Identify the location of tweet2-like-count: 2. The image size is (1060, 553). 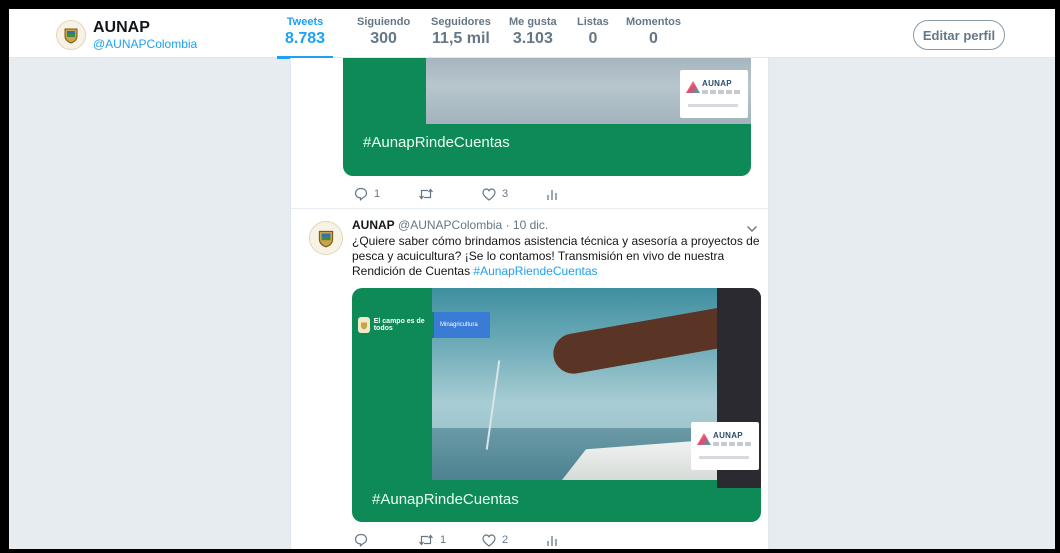
(505, 540).